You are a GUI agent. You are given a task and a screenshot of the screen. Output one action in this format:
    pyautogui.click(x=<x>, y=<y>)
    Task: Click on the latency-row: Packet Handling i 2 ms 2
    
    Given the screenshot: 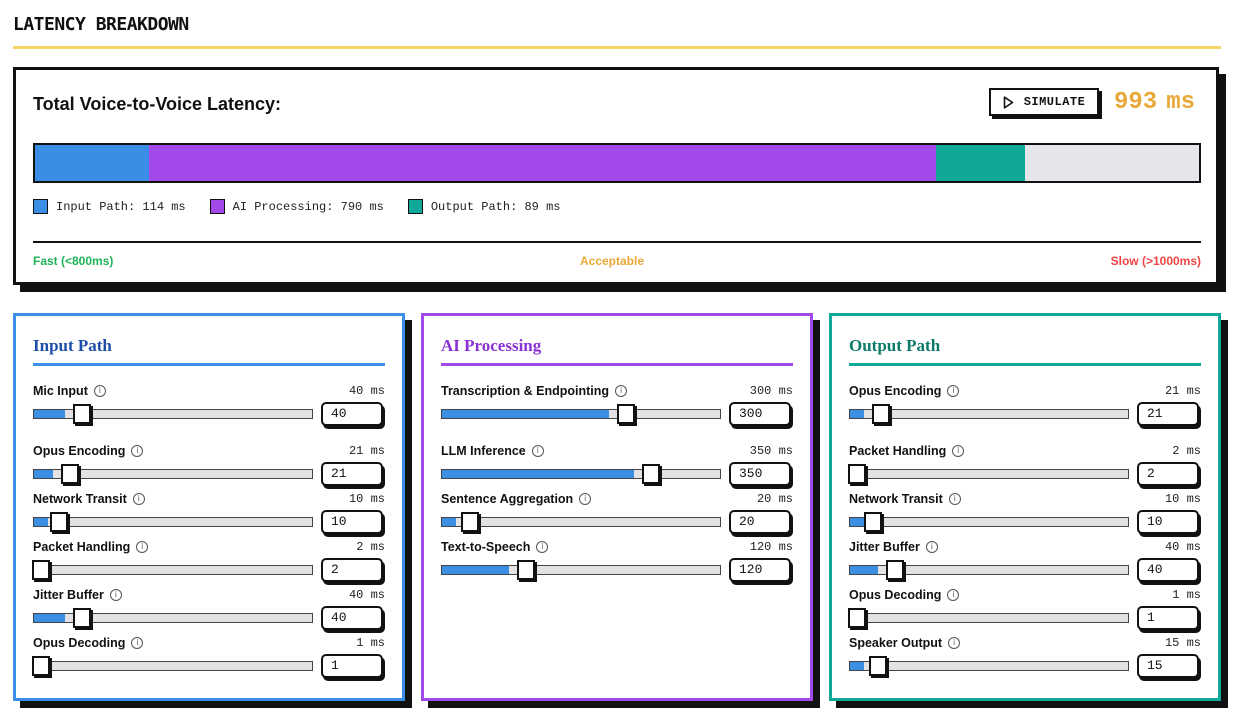 What is the action you would take?
    pyautogui.click(x=208, y=564)
    